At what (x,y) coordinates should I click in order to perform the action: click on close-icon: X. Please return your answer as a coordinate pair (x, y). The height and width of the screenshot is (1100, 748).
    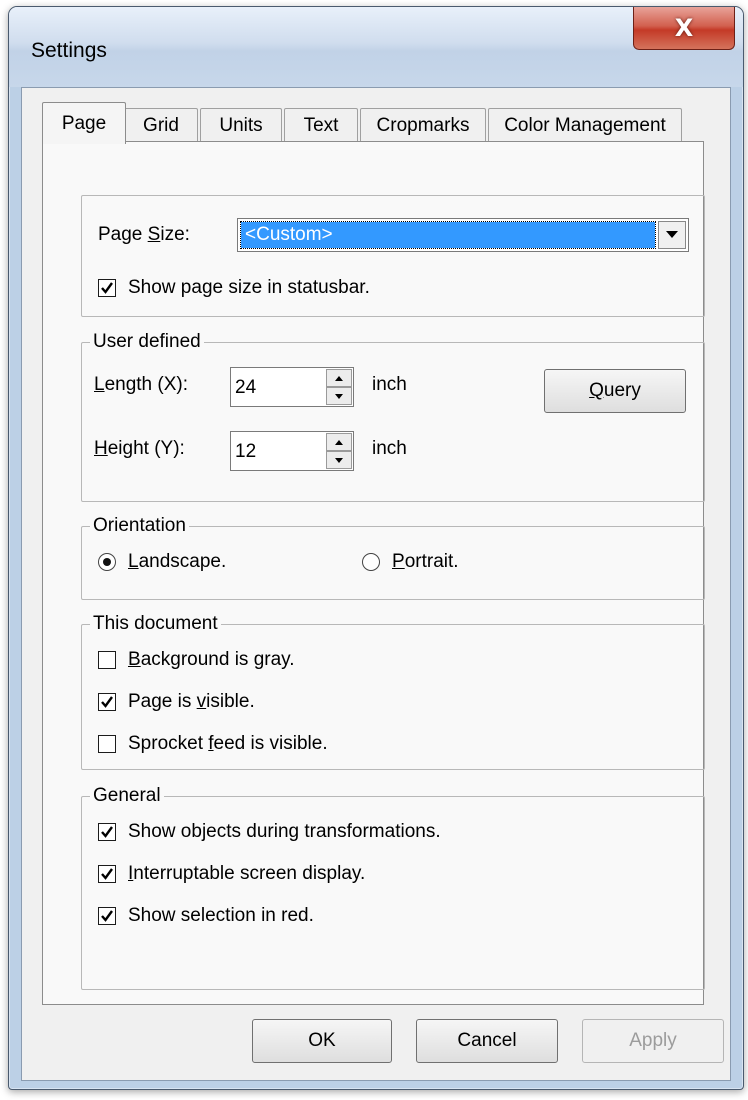
    Looking at the image, I should click on (684, 28).